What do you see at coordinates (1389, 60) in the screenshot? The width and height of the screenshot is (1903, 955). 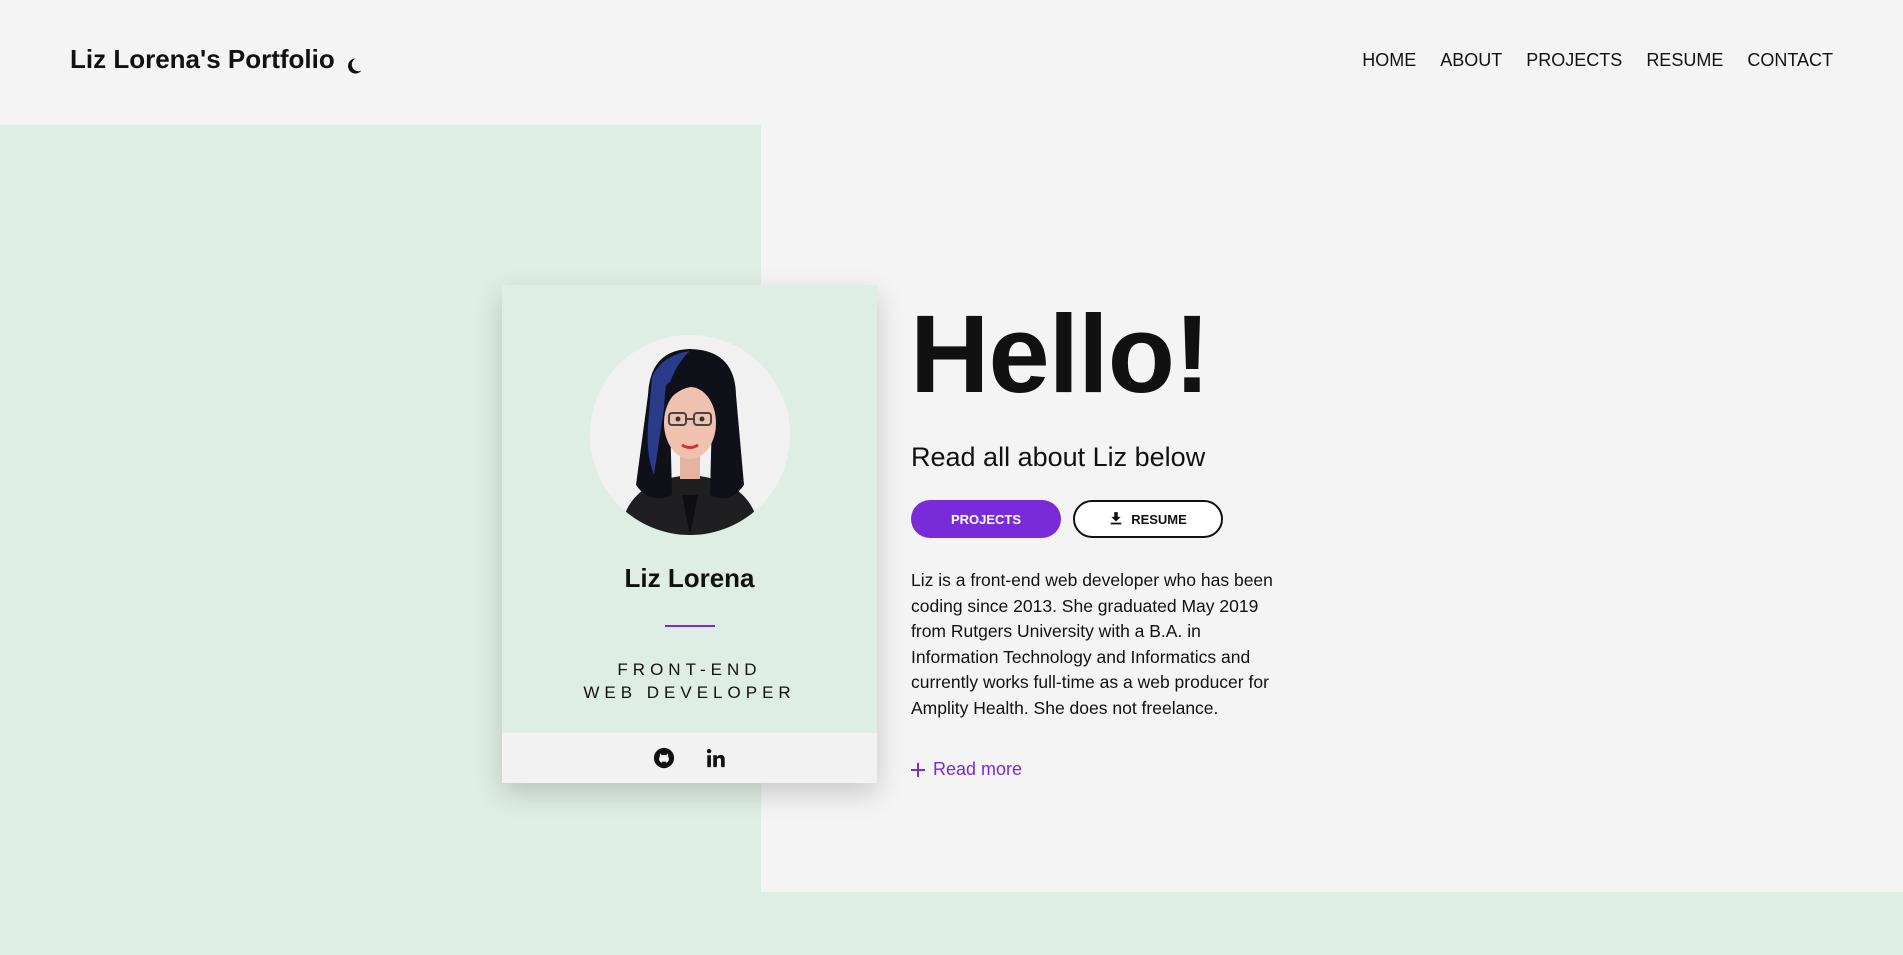 I see `nav-home: HOME` at bounding box center [1389, 60].